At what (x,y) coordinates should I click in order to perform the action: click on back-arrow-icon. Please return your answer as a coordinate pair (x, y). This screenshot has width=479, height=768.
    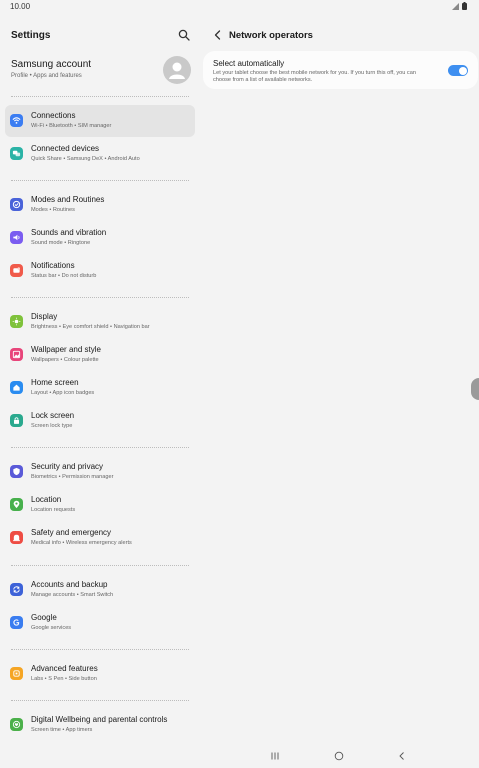
    Looking at the image, I should click on (218, 35).